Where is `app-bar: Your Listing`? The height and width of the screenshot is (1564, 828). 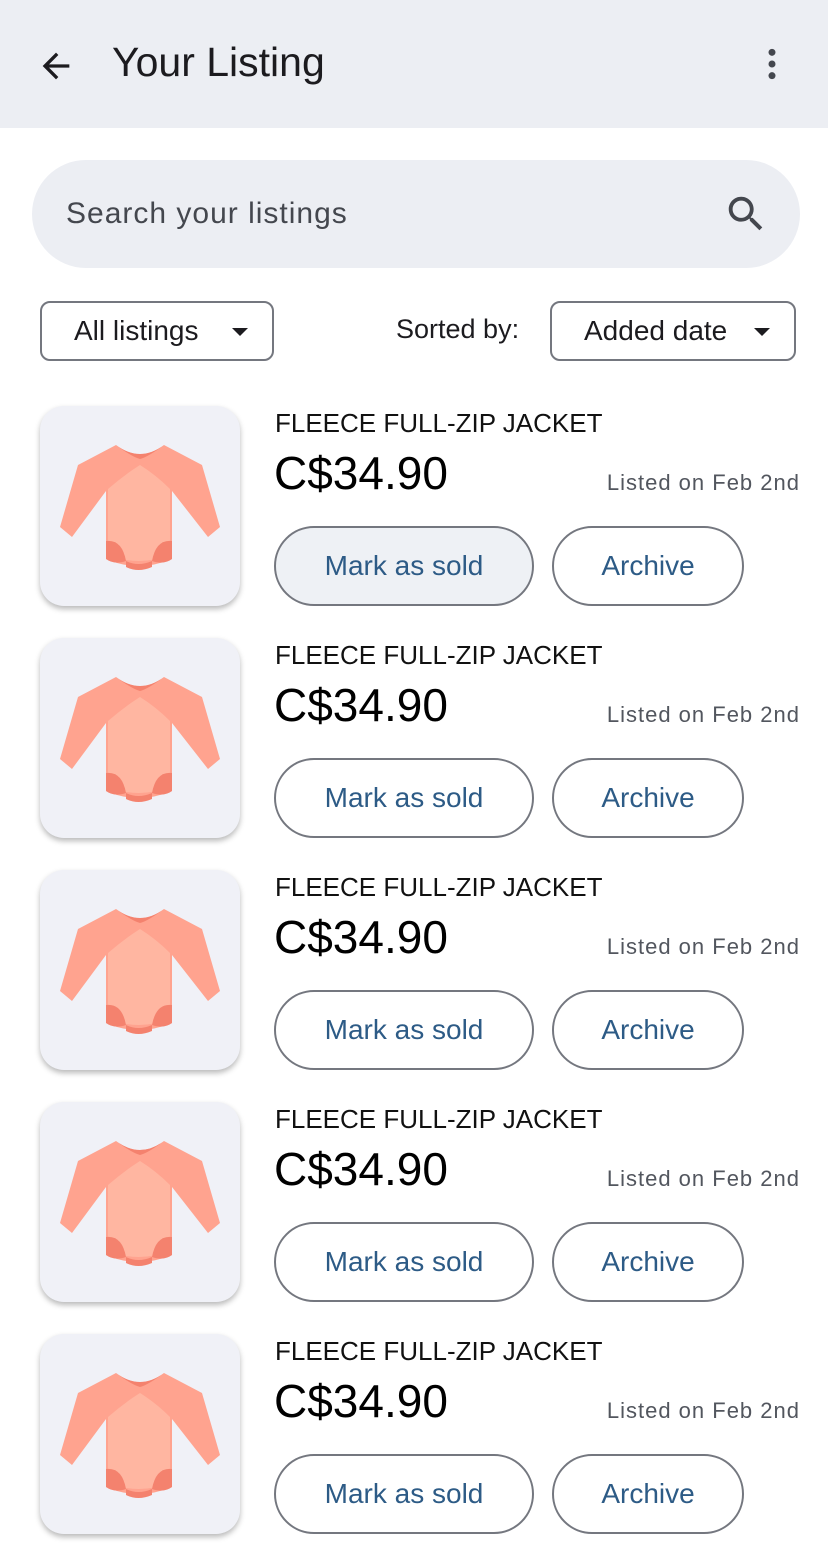 app-bar: Your Listing is located at coordinates (414, 64).